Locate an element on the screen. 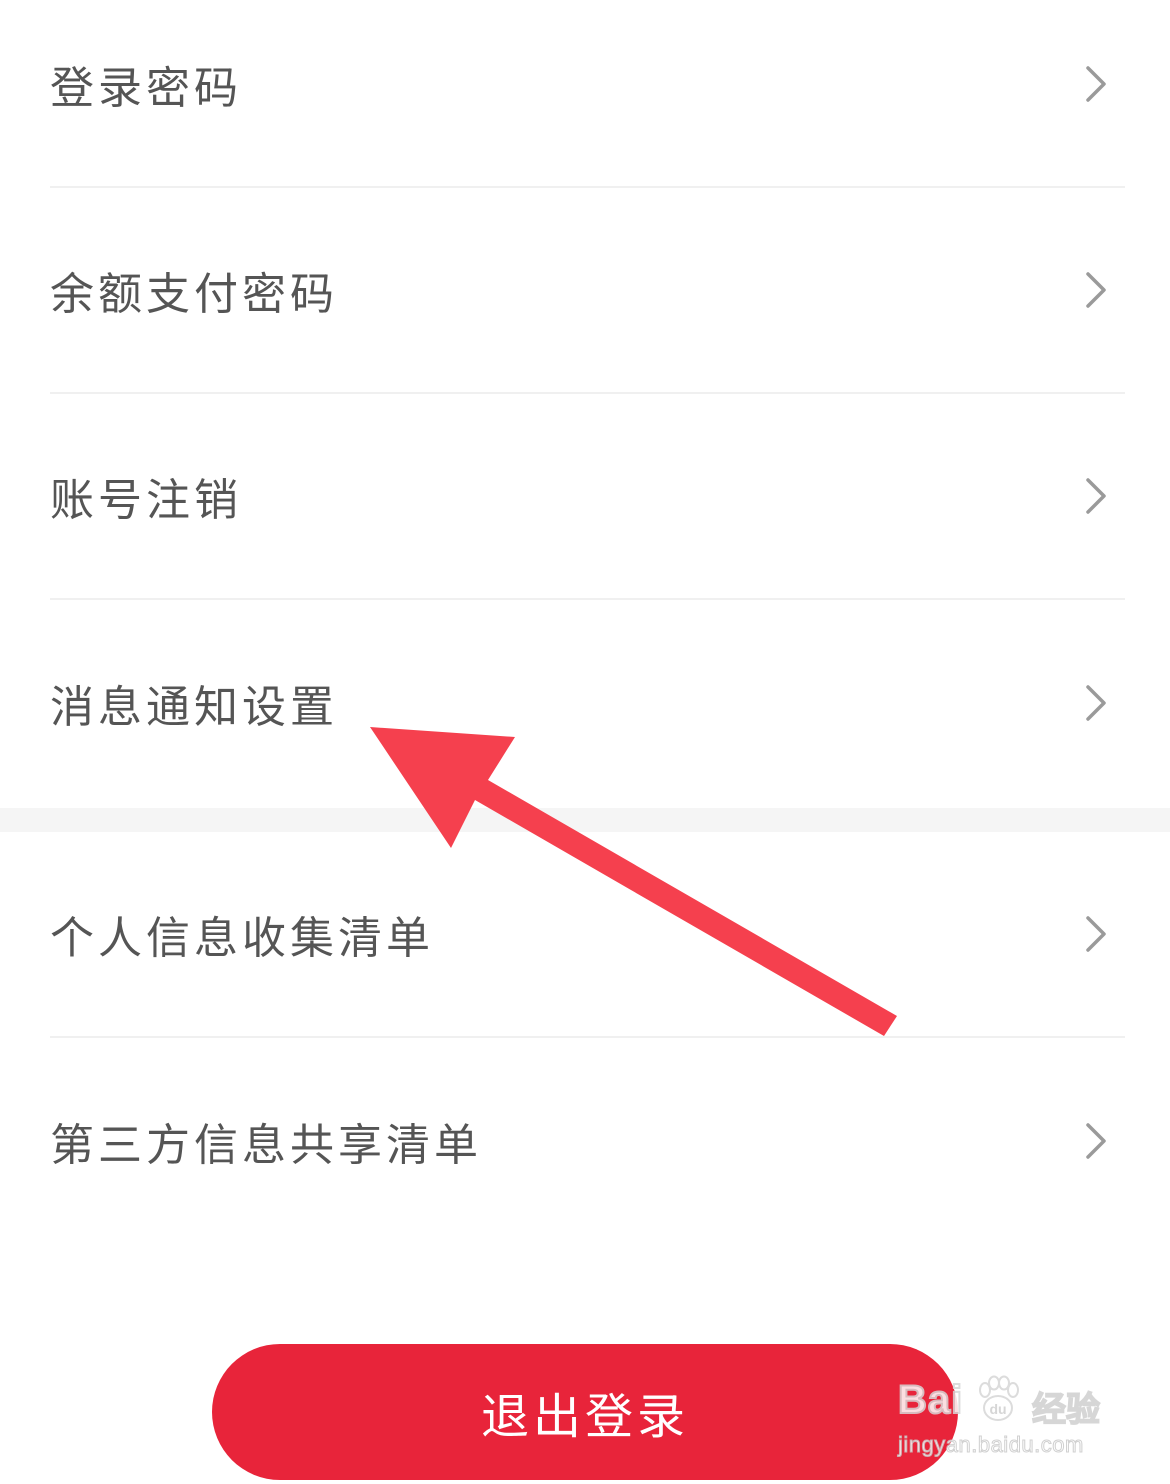 This screenshot has height=1484, width=1170. settings-item-label: 消息通知设置 is located at coordinates (194, 707).